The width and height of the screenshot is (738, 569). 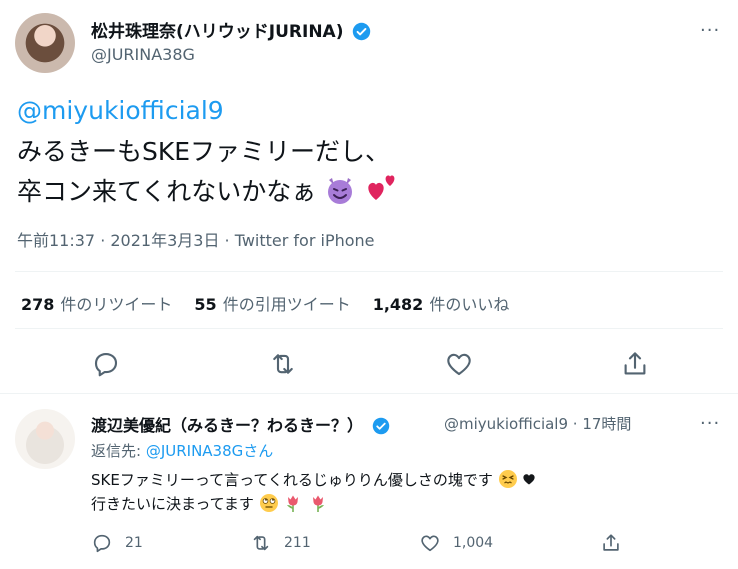 What do you see at coordinates (134, 543) in the screenshot?
I see `reply-count: 21` at bounding box center [134, 543].